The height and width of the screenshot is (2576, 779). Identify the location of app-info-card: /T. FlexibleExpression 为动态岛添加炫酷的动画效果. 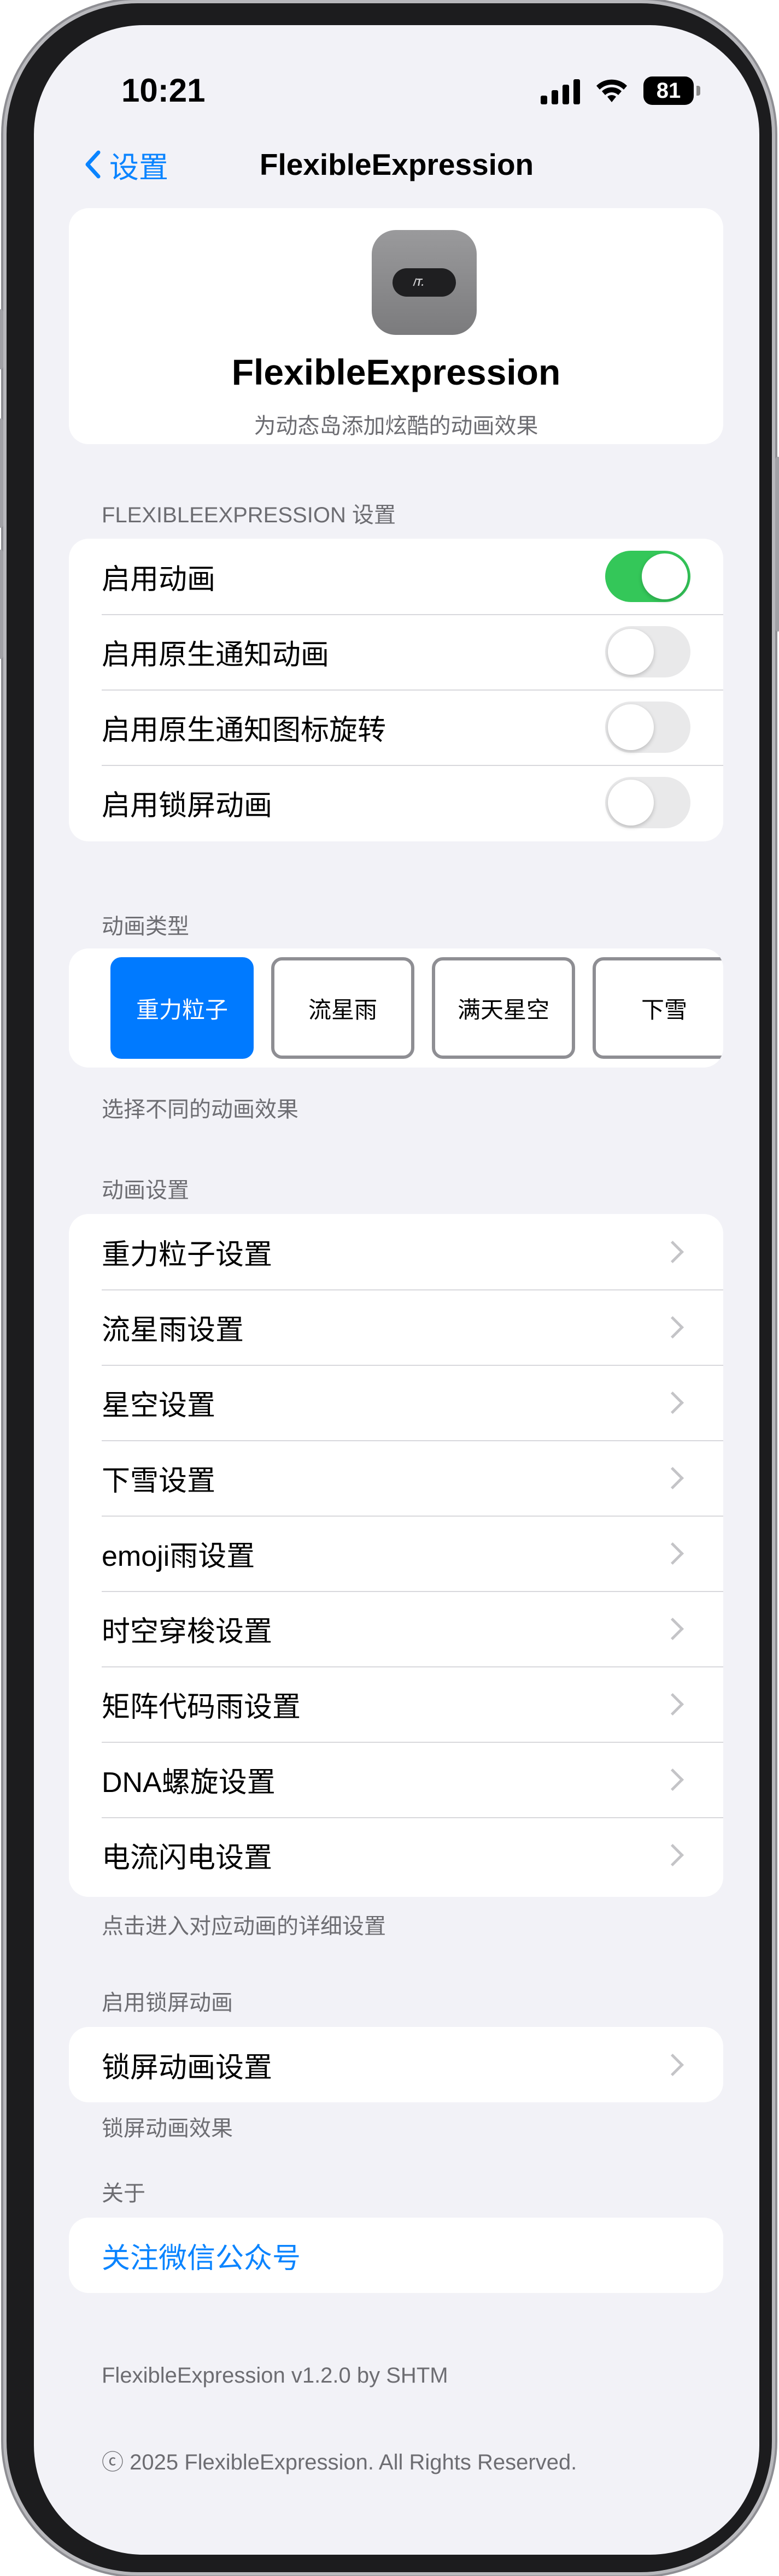
(396, 326).